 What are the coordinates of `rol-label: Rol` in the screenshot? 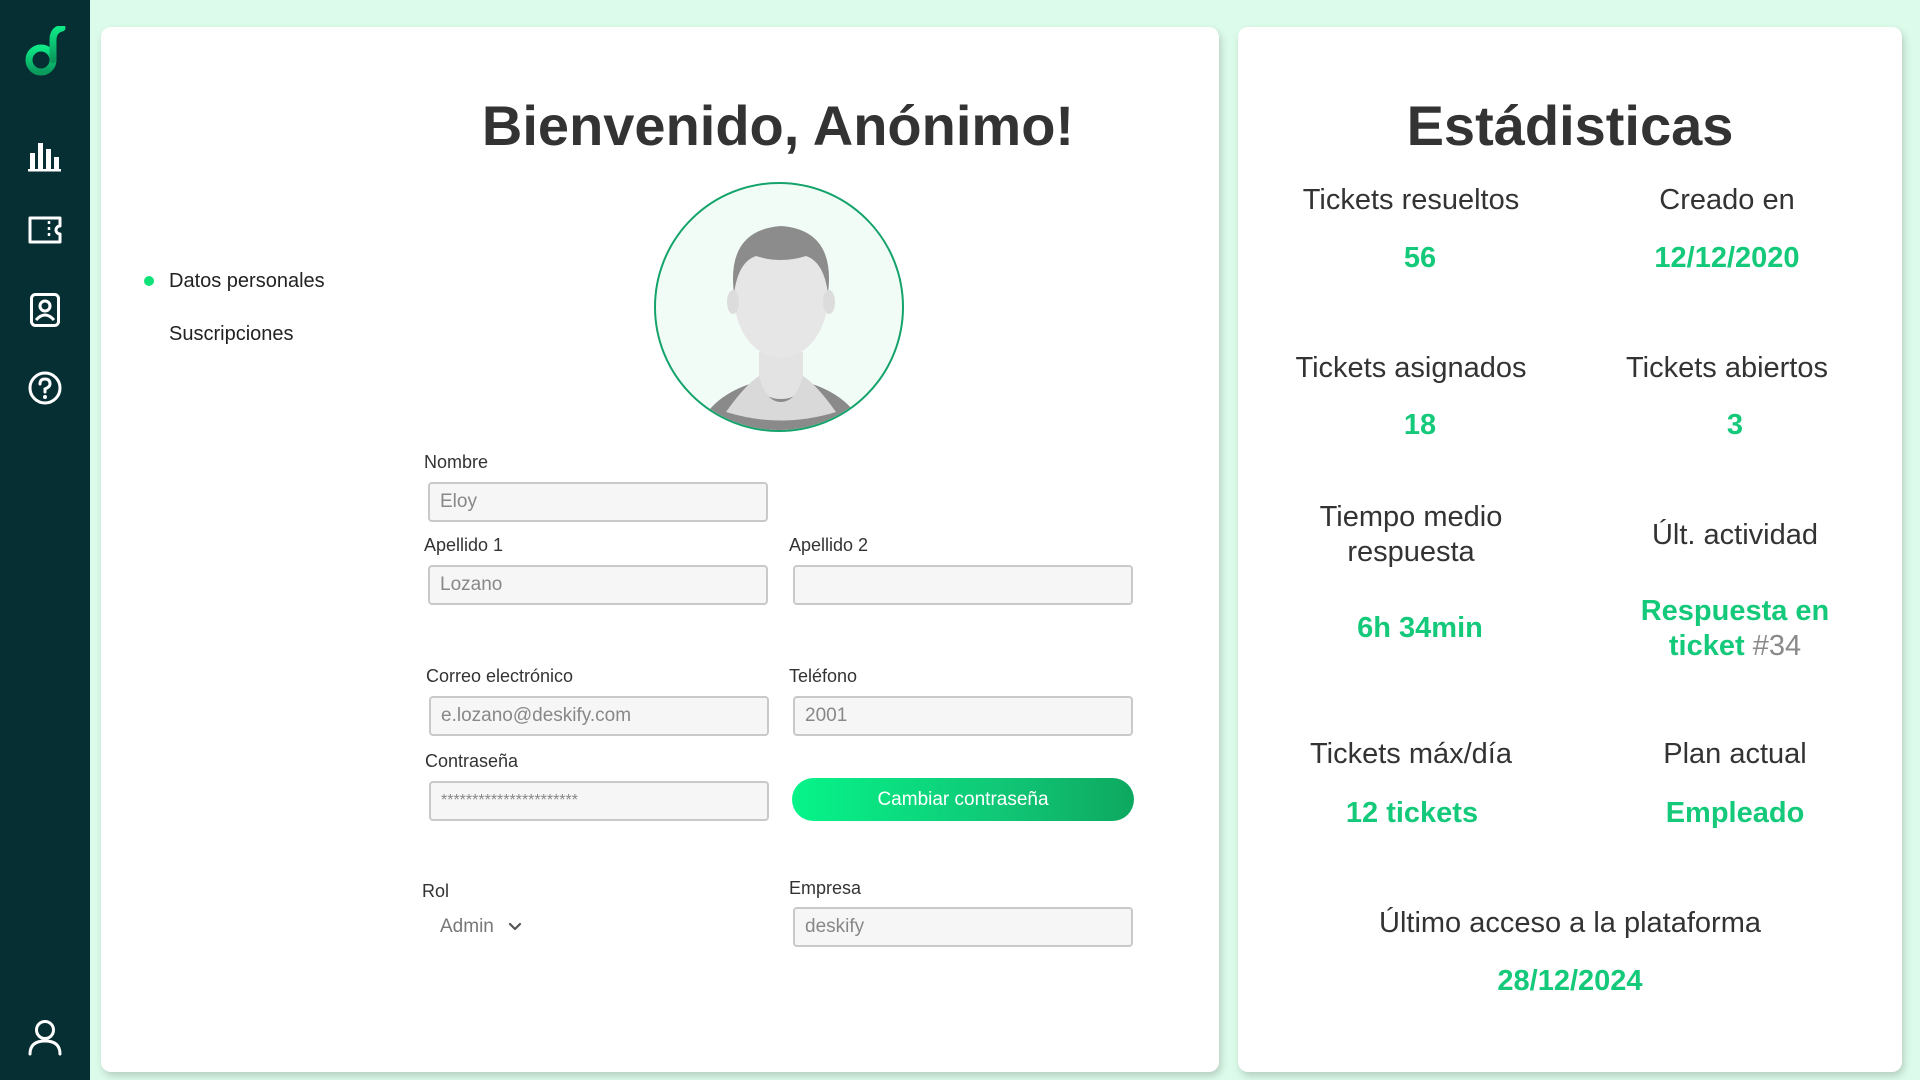 It's located at (436, 891).